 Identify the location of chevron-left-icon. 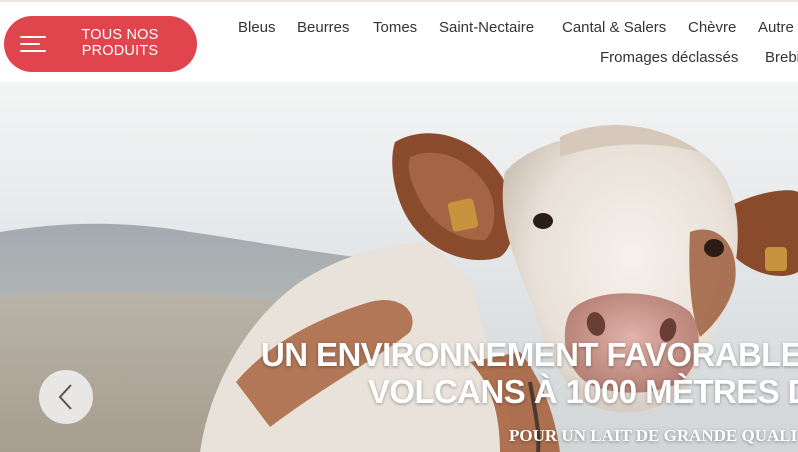
(65, 397).